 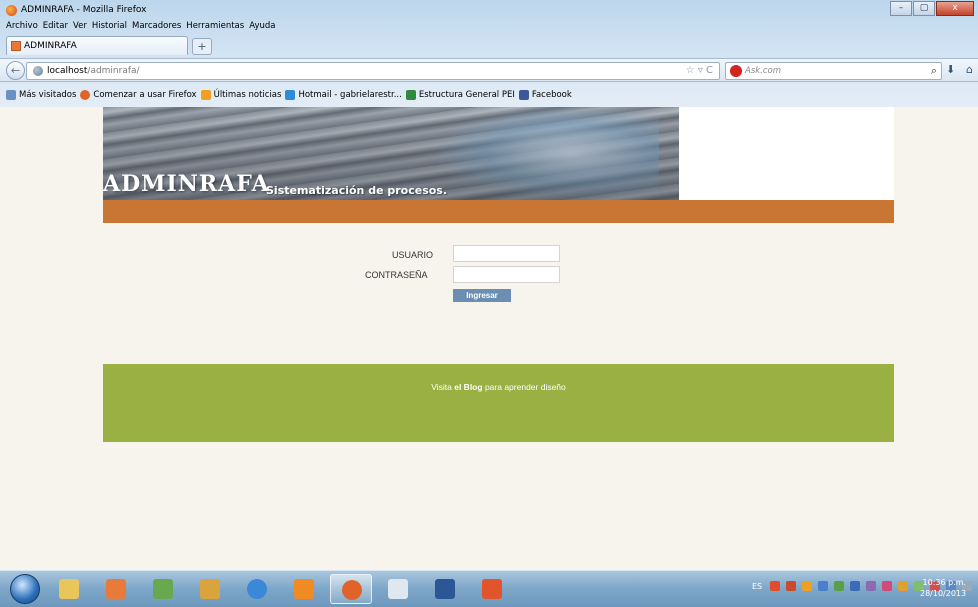 I want to click on menu-marcadores: Marcadores, so click(x=156, y=26).